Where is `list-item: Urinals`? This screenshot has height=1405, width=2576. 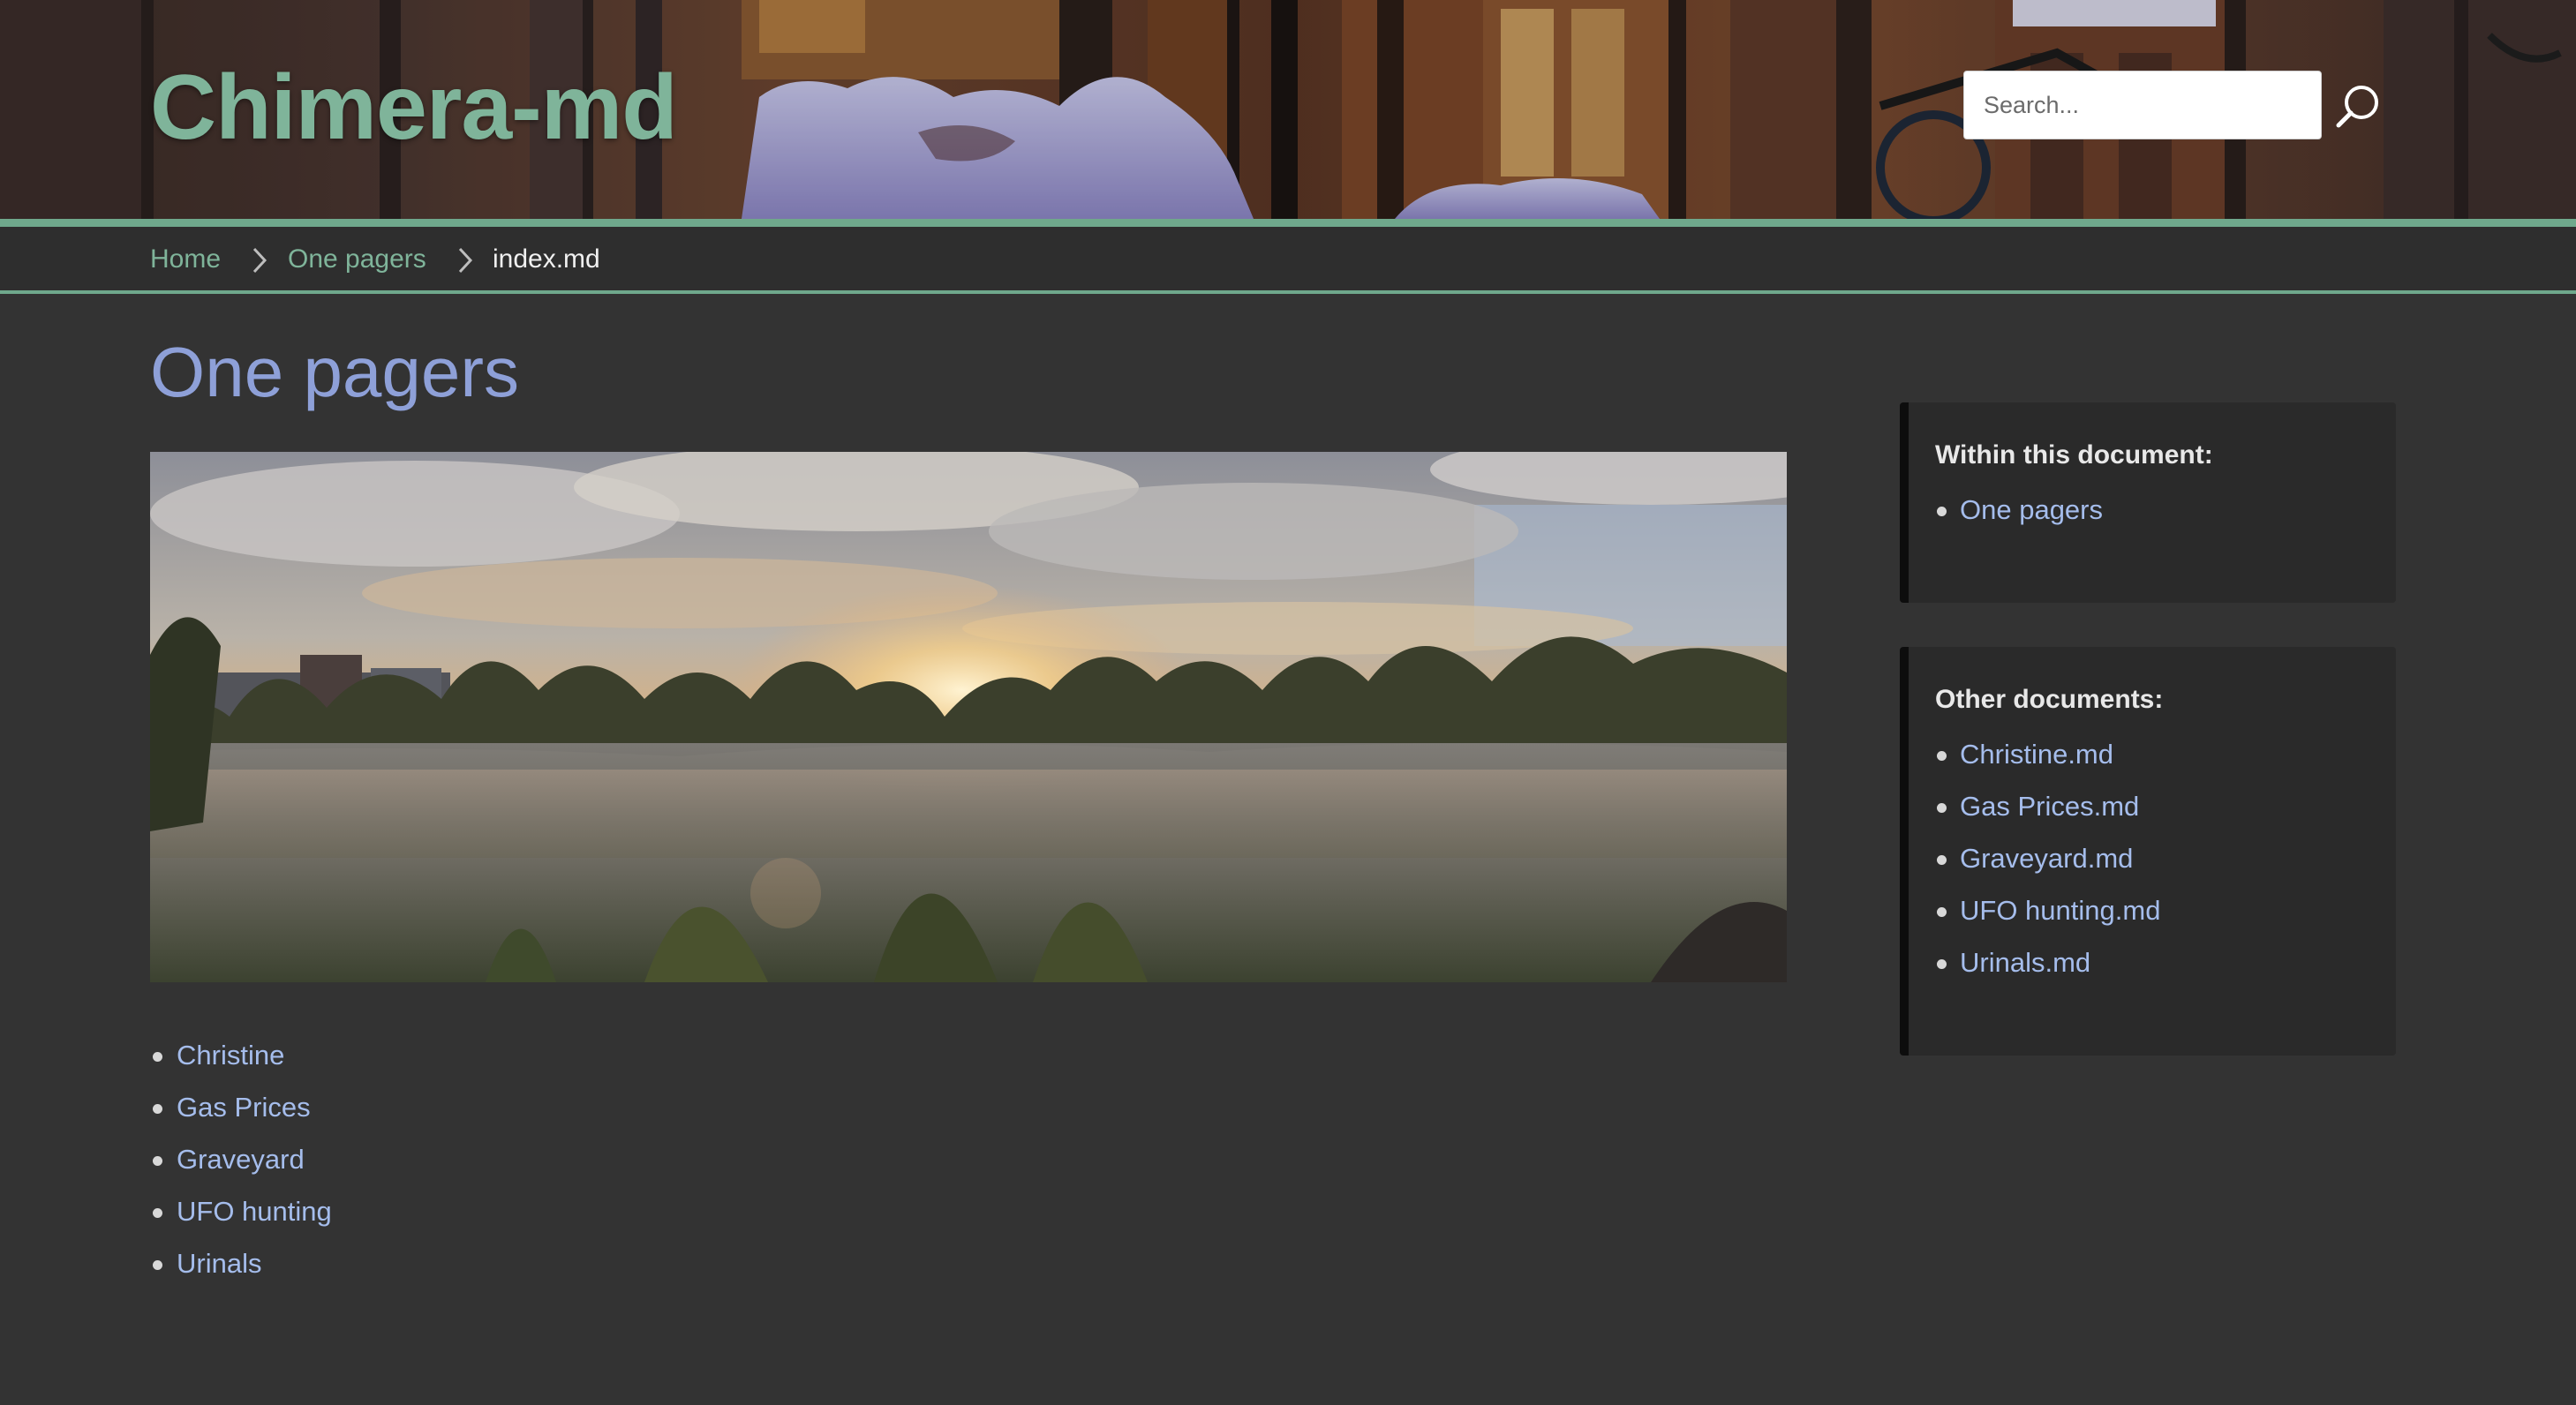 list-item: Urinals is located at coordinates (241, 1269).